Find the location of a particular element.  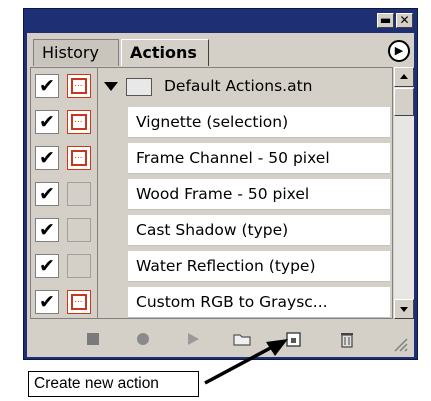

callout-arrow is located at coordinates (246, 362).